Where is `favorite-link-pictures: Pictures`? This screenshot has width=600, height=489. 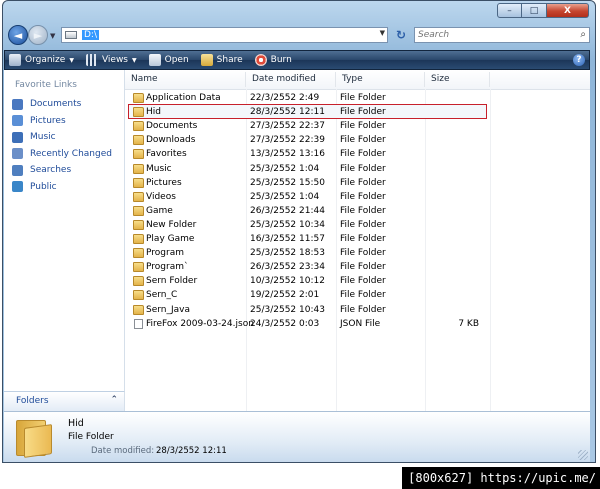
favorite-link-pictures: Pictures is located at coordinates (62, 121).